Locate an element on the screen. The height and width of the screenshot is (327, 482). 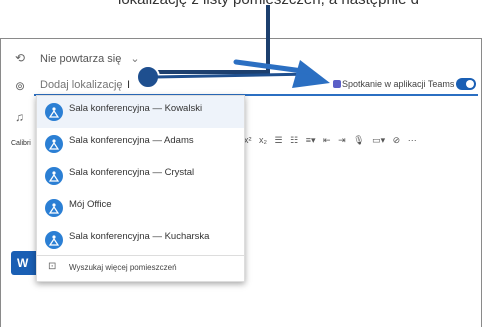
pointer-arrow-shaft is located at coordinates (233, 75).